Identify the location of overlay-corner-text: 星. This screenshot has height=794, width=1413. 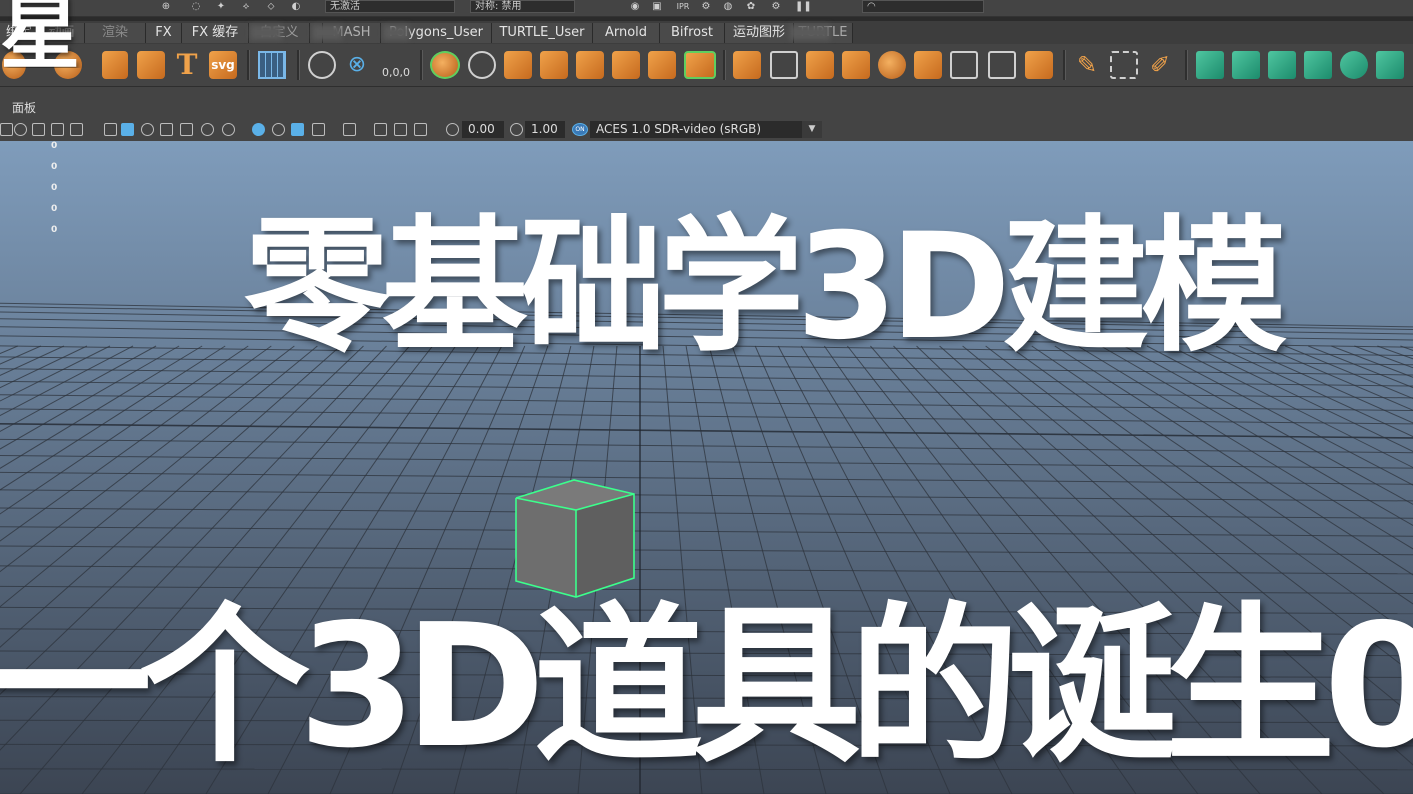
(40, 34).